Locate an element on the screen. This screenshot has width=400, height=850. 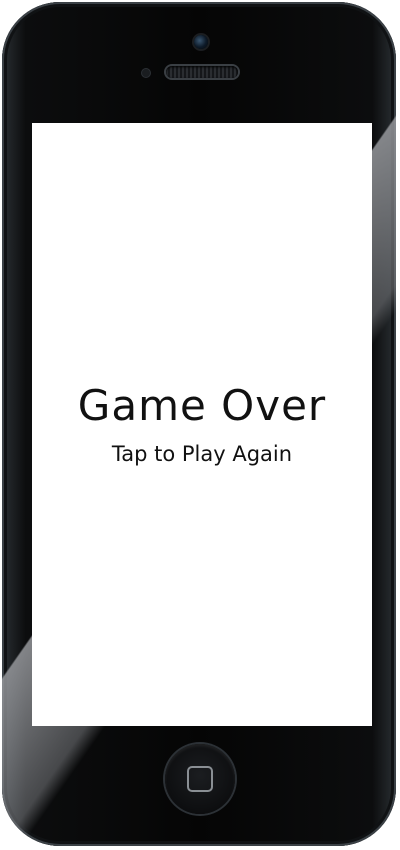
speaker-grille is located at coordinates (202, 72).